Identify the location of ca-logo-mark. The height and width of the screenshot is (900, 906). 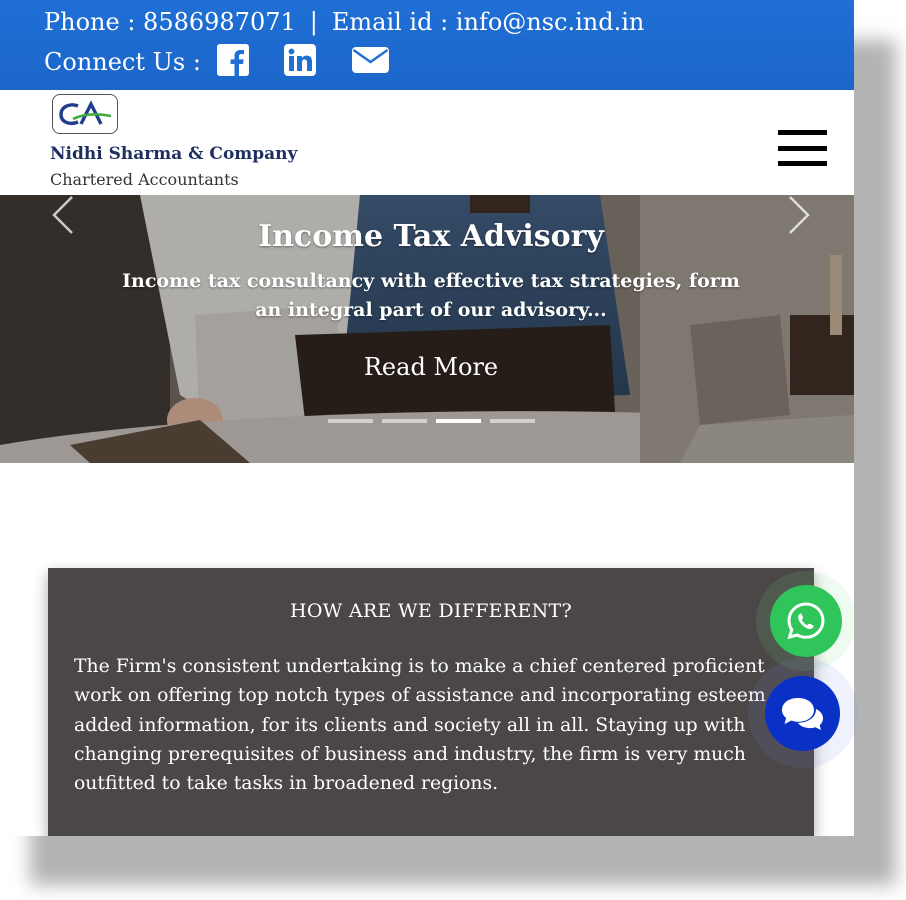
(85, 112).